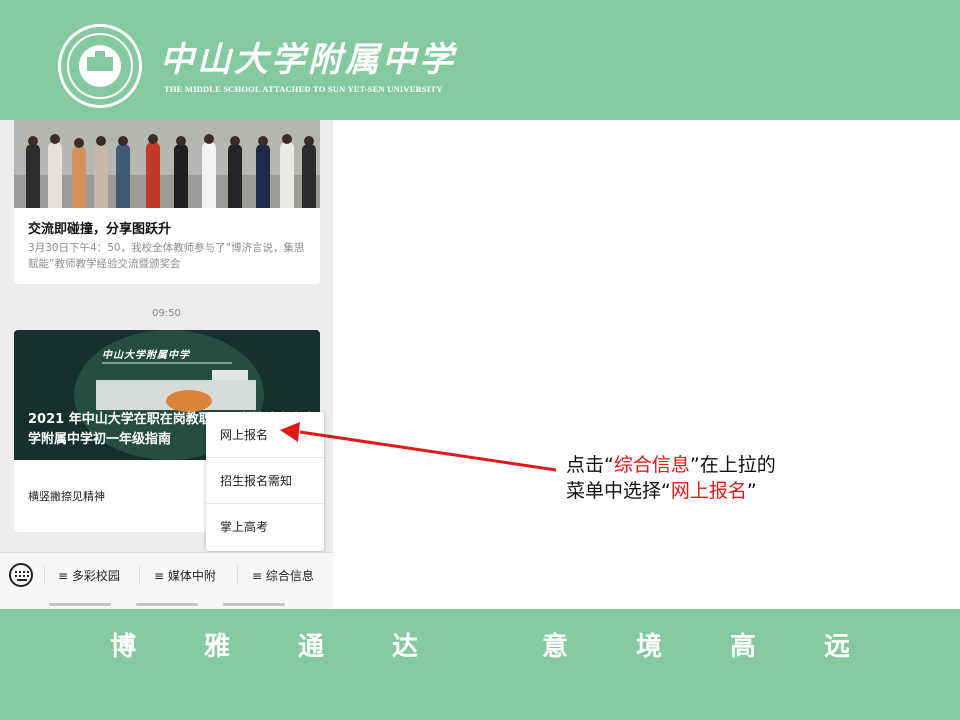 Image resolution: width=960 pixels, height=720 pixels. What do you see at coordinates (671, 478) in the screenshot?
I see `instruction-note: 点击“综合信息”在上拉的 菜单中选择“网上报名”` at bounding box center [671, 478].